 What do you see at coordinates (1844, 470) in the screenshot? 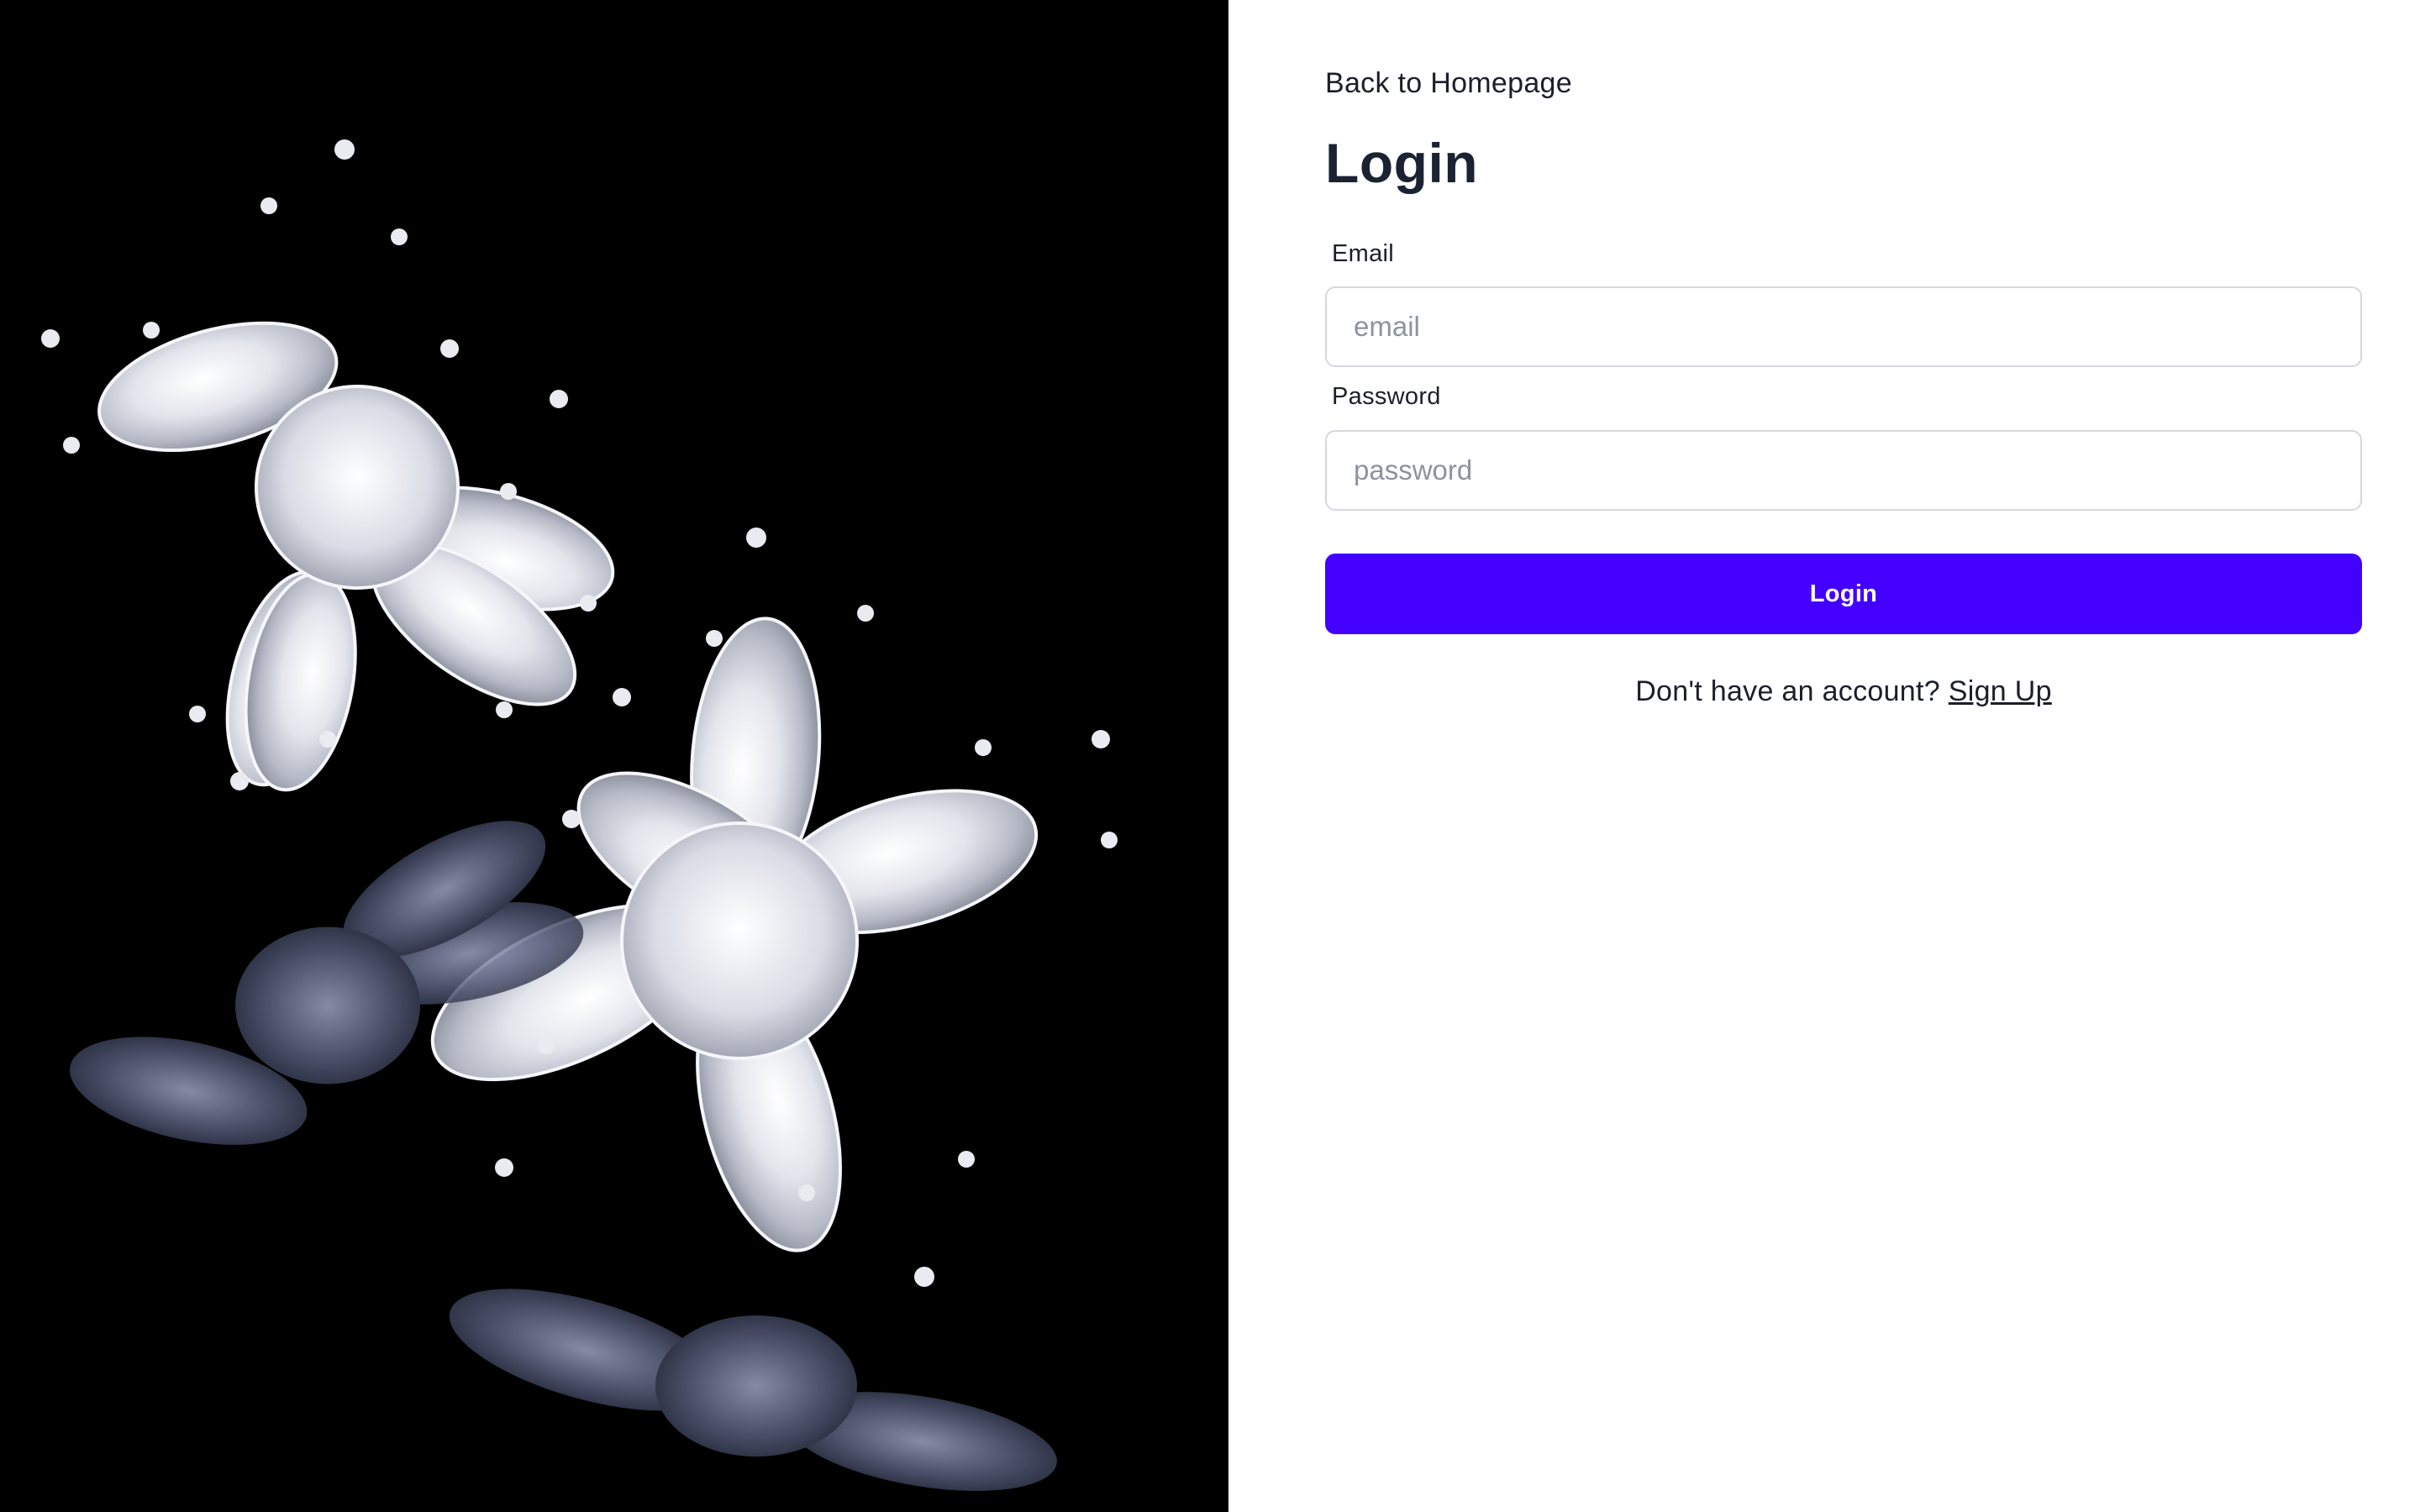
I see `password-field` at bounding box center [1844, 470].